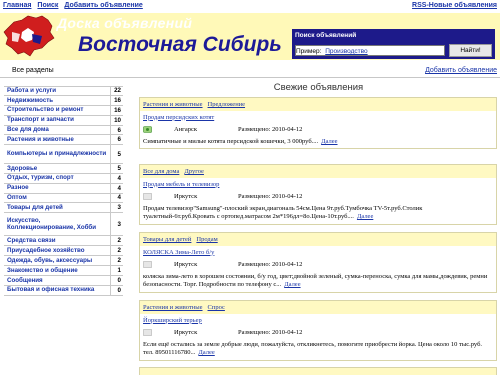 The width and height of the screenshot is (500, 375). I want to click on listing-title-link: Йоркширский терьер, so click(172, 320).